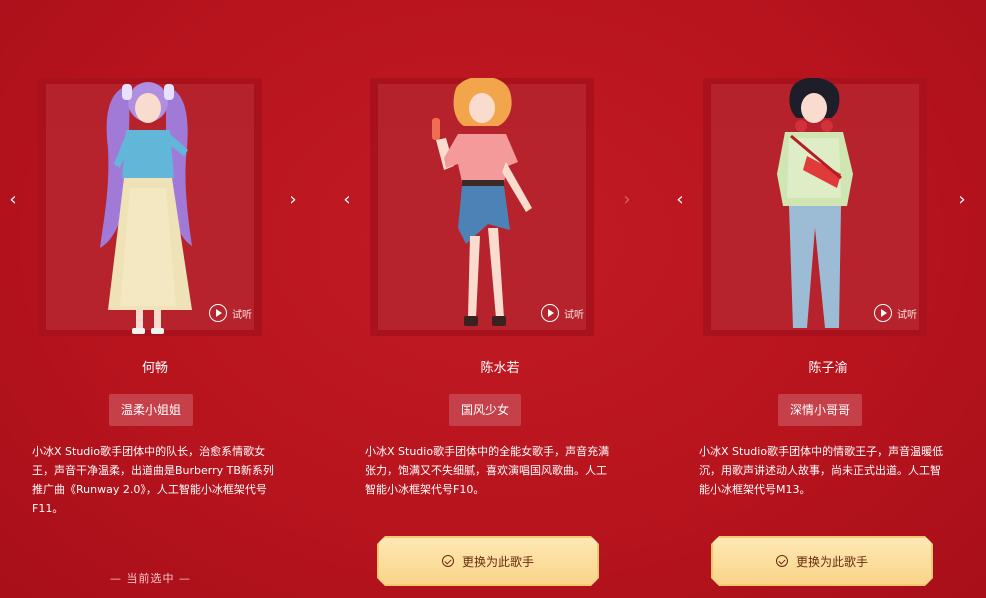  I want to click on singer-name: 陈水若, so click(500, 368).